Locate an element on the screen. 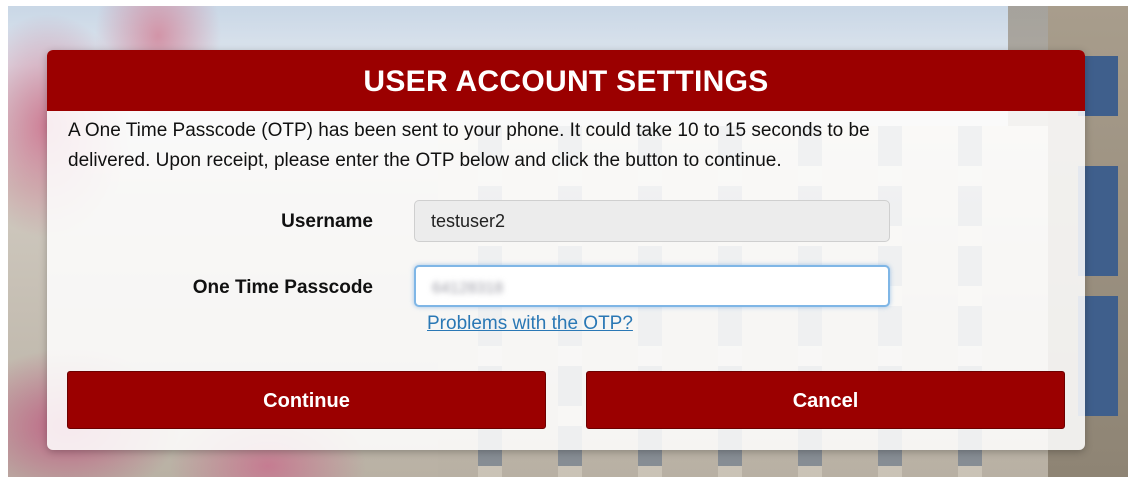 The height and width of the screenshot is (485, 1134). continue-button: Continue is located at coordinates (306, 400).